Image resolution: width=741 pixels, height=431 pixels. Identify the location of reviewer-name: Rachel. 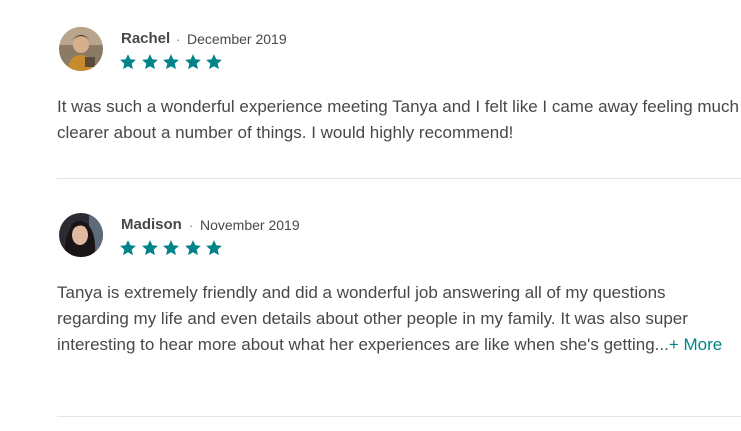
(145, 38).